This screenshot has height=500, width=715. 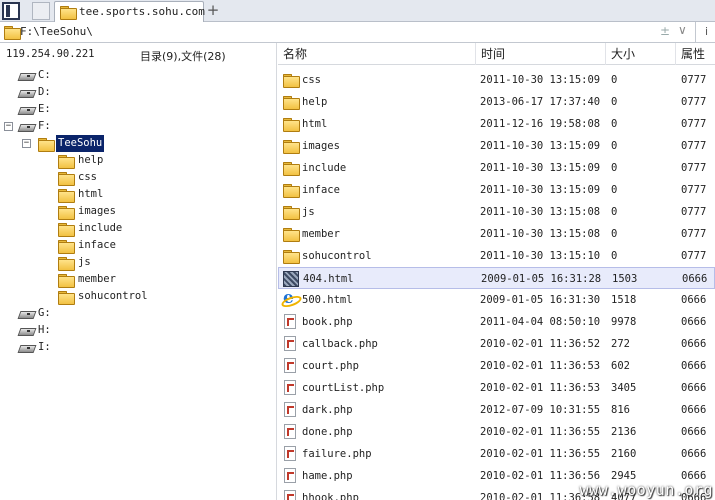 What do you see at coordinates (496, 256) in the screenshot?
I see `file-row: sohucontrol 2011-10-30 13:15:10 0 0777` at bounding box center [496, 256].